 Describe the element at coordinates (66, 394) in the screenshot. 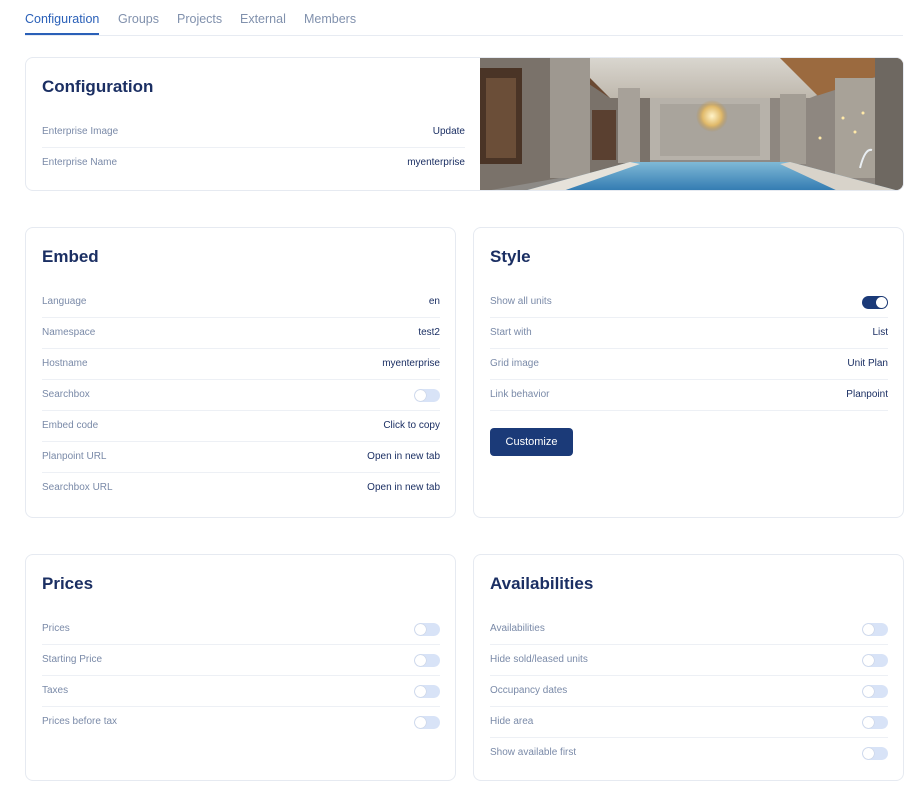

I see `searchbox-label: Searchbox` at that location.